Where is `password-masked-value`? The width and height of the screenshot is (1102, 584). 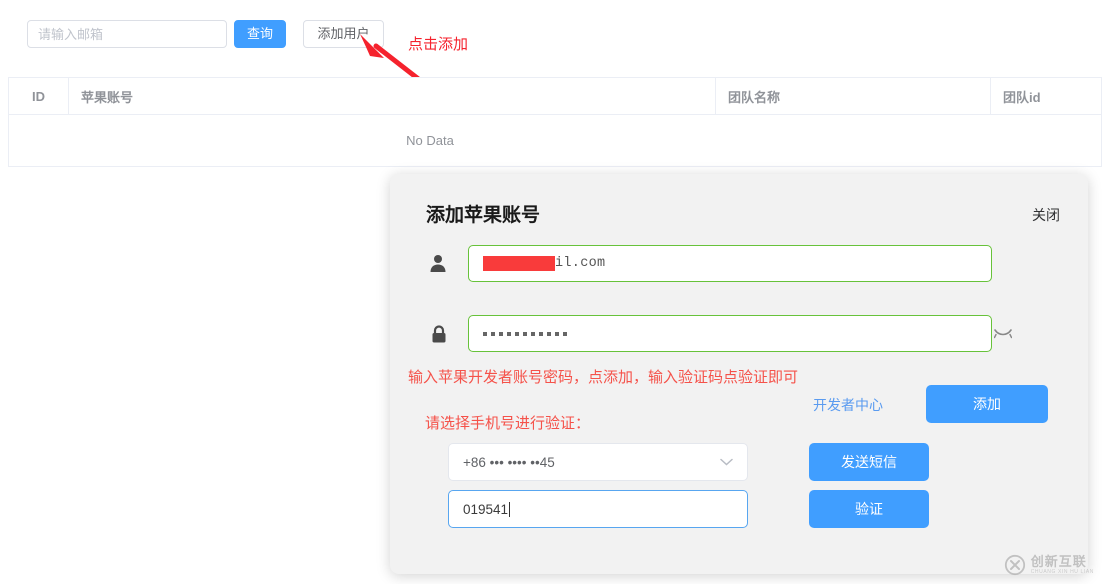 password-masked-value is located at coordinates (525, 333).